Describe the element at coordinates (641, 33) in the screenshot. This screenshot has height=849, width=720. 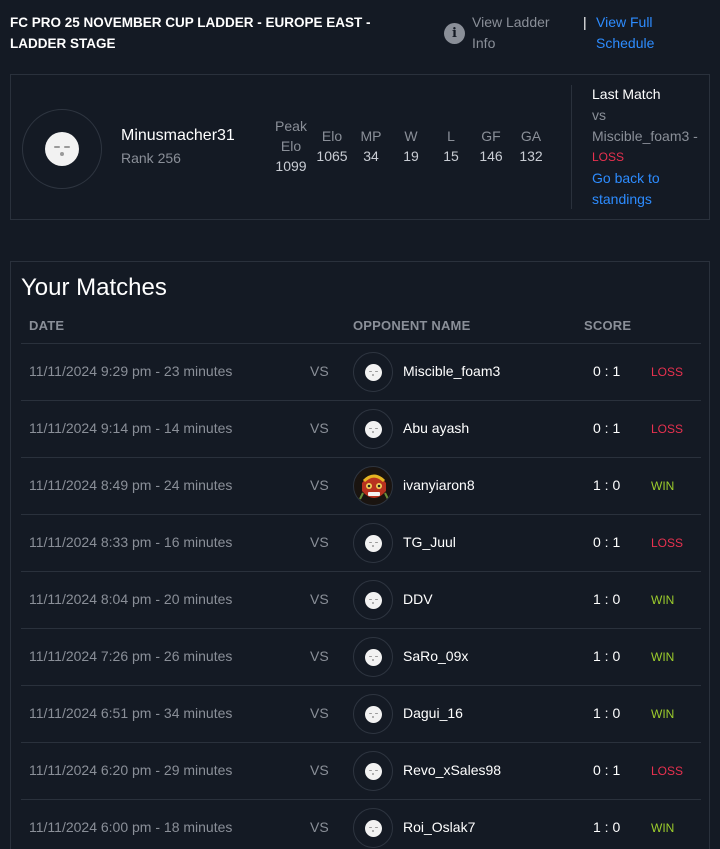
I see `view-full-schedule-link: View Full Schedule` at that location.